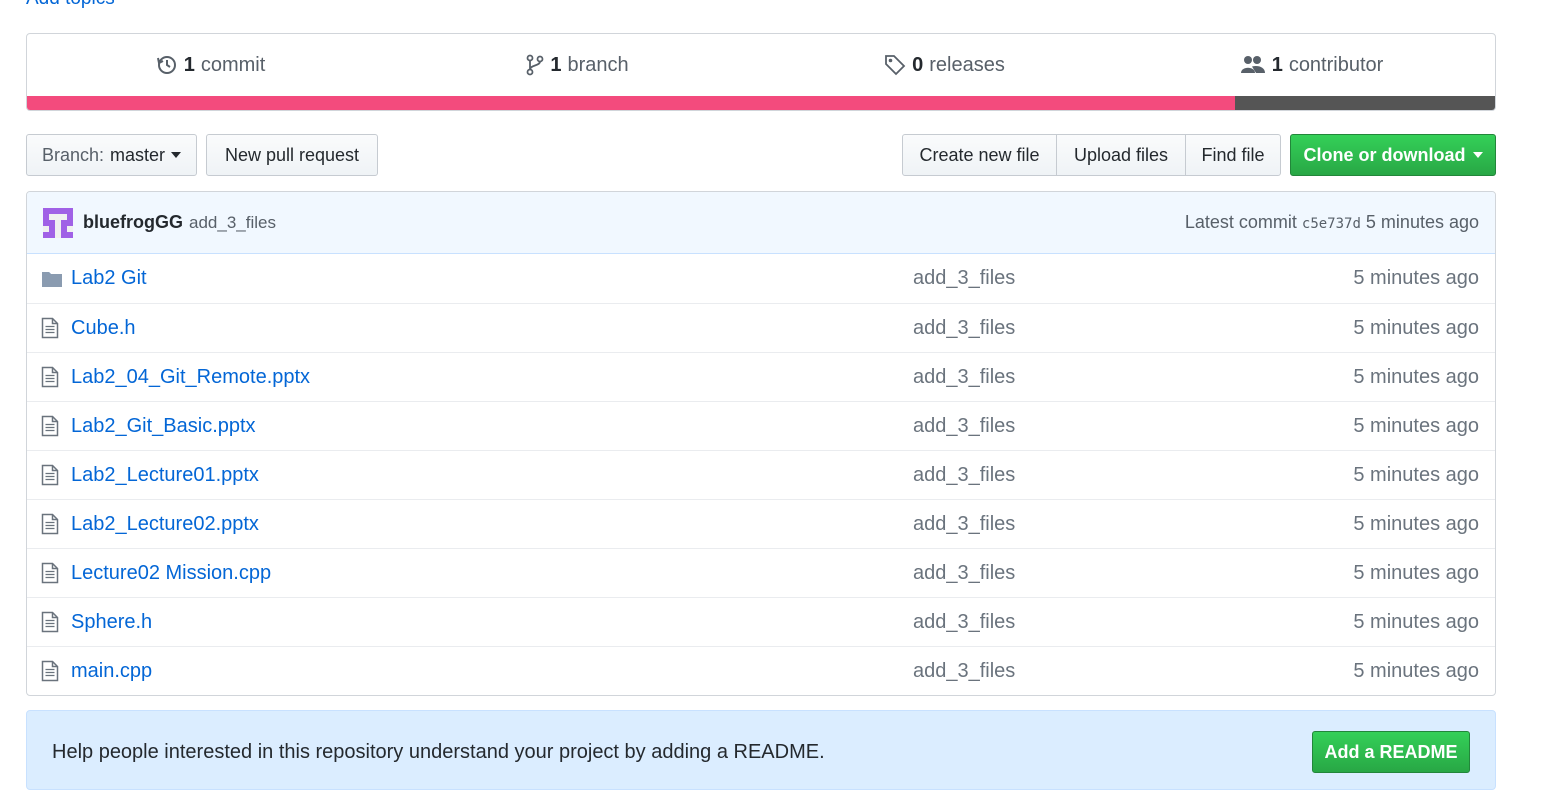  I want to click on branches-label: branch, so click(598, 64).